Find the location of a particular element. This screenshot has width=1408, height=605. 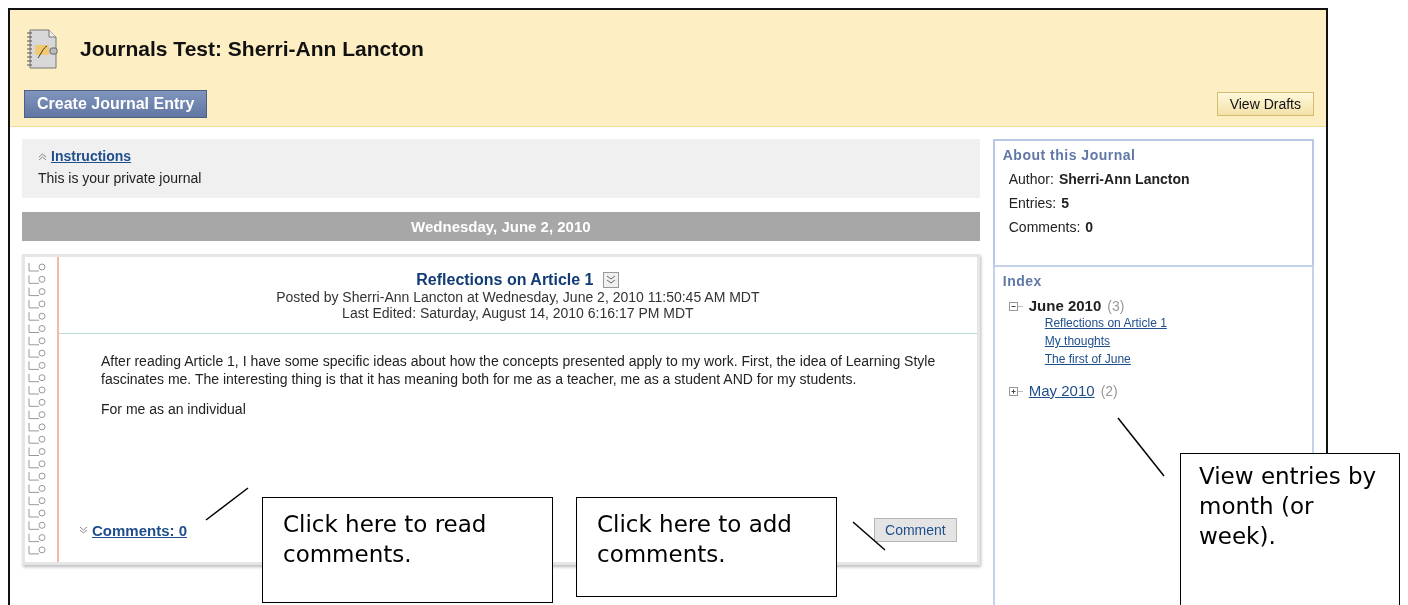

create-entry-button: Create Journal Entry is located at coordinates (116, 104).